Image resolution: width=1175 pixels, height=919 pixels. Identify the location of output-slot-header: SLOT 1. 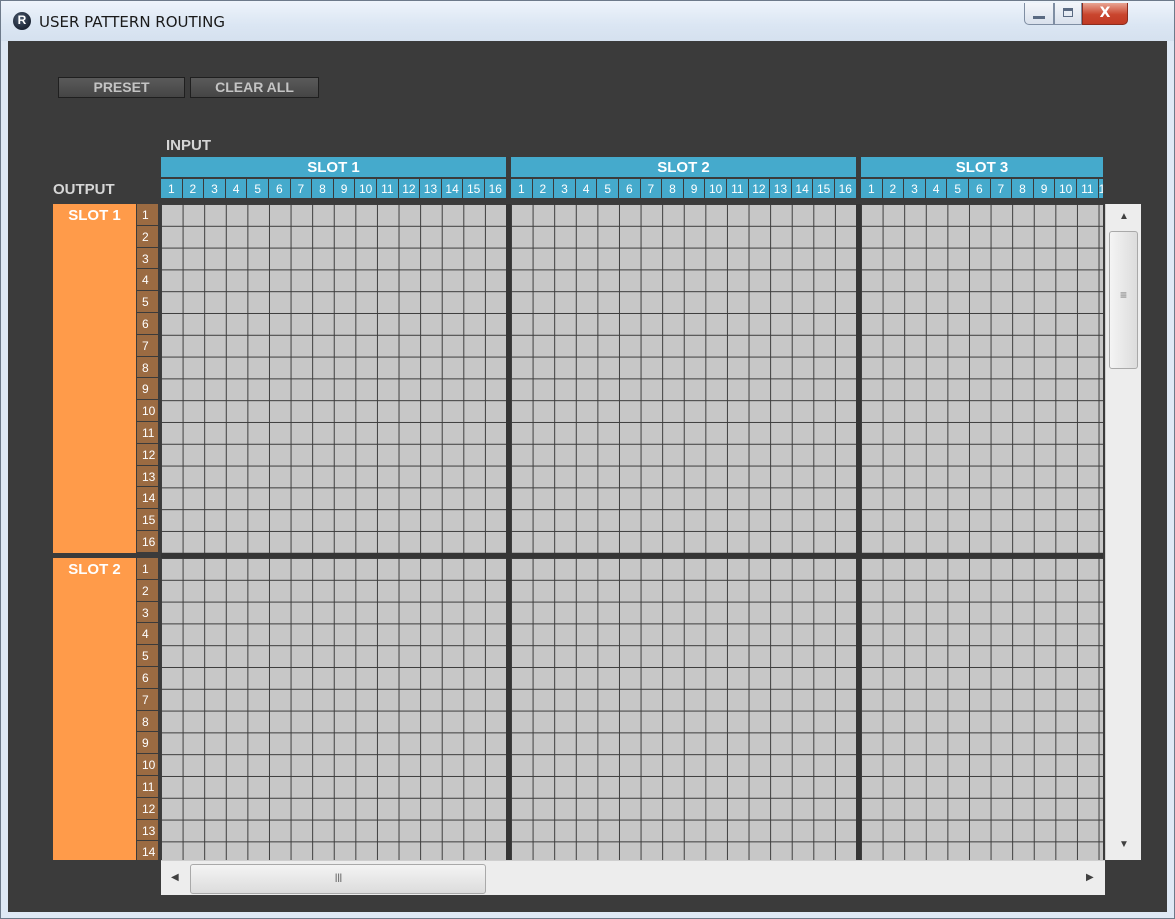
(94, 378).